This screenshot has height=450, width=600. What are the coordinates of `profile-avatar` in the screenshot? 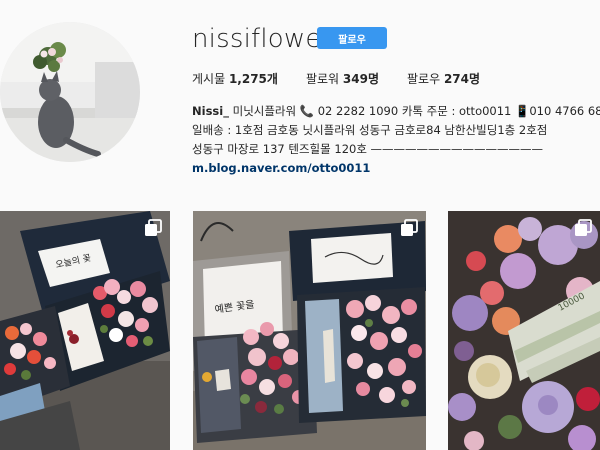 It's located at (70, 92).